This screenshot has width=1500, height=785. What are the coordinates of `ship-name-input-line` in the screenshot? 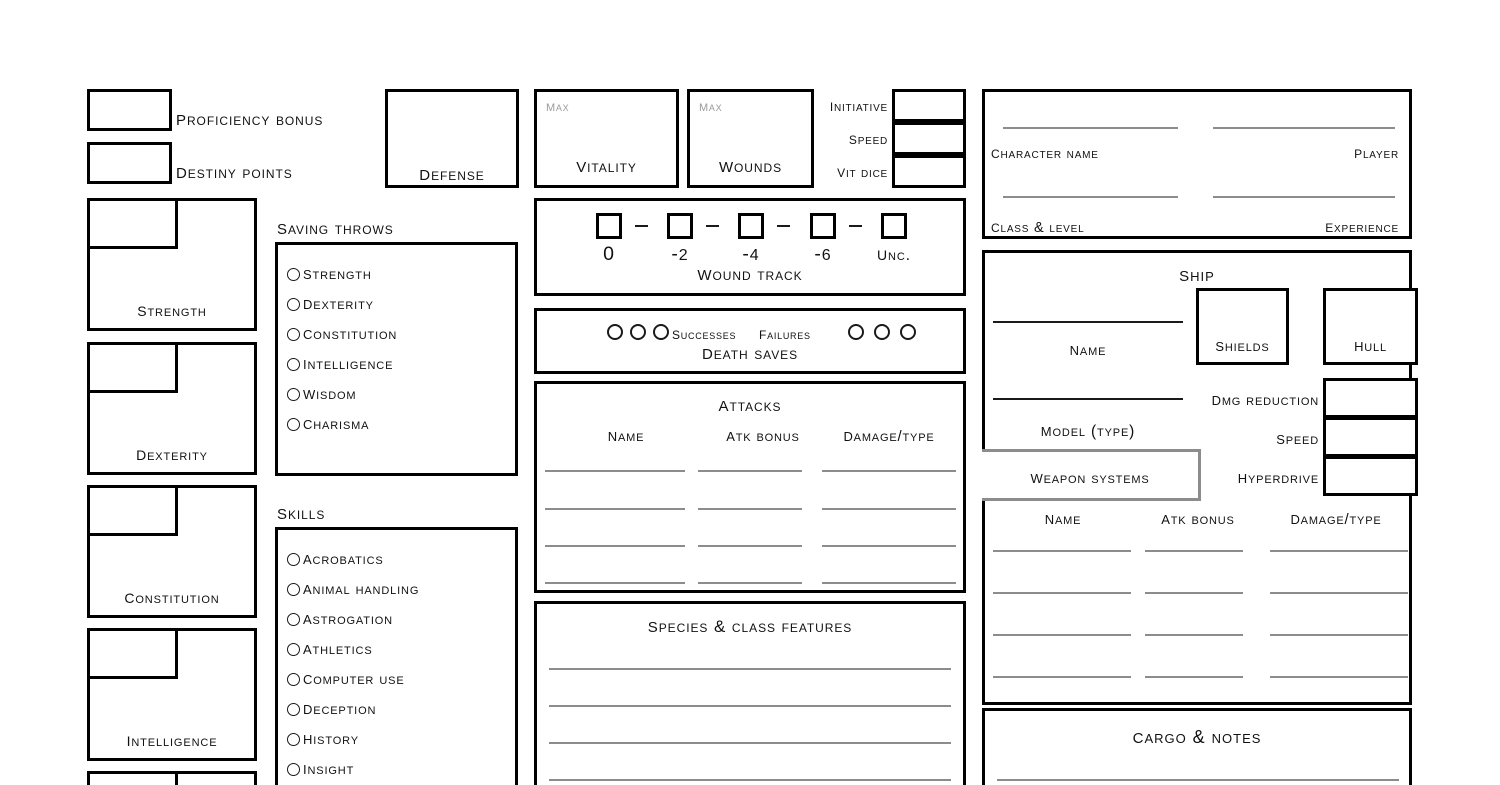 It's located at (1088, 322).